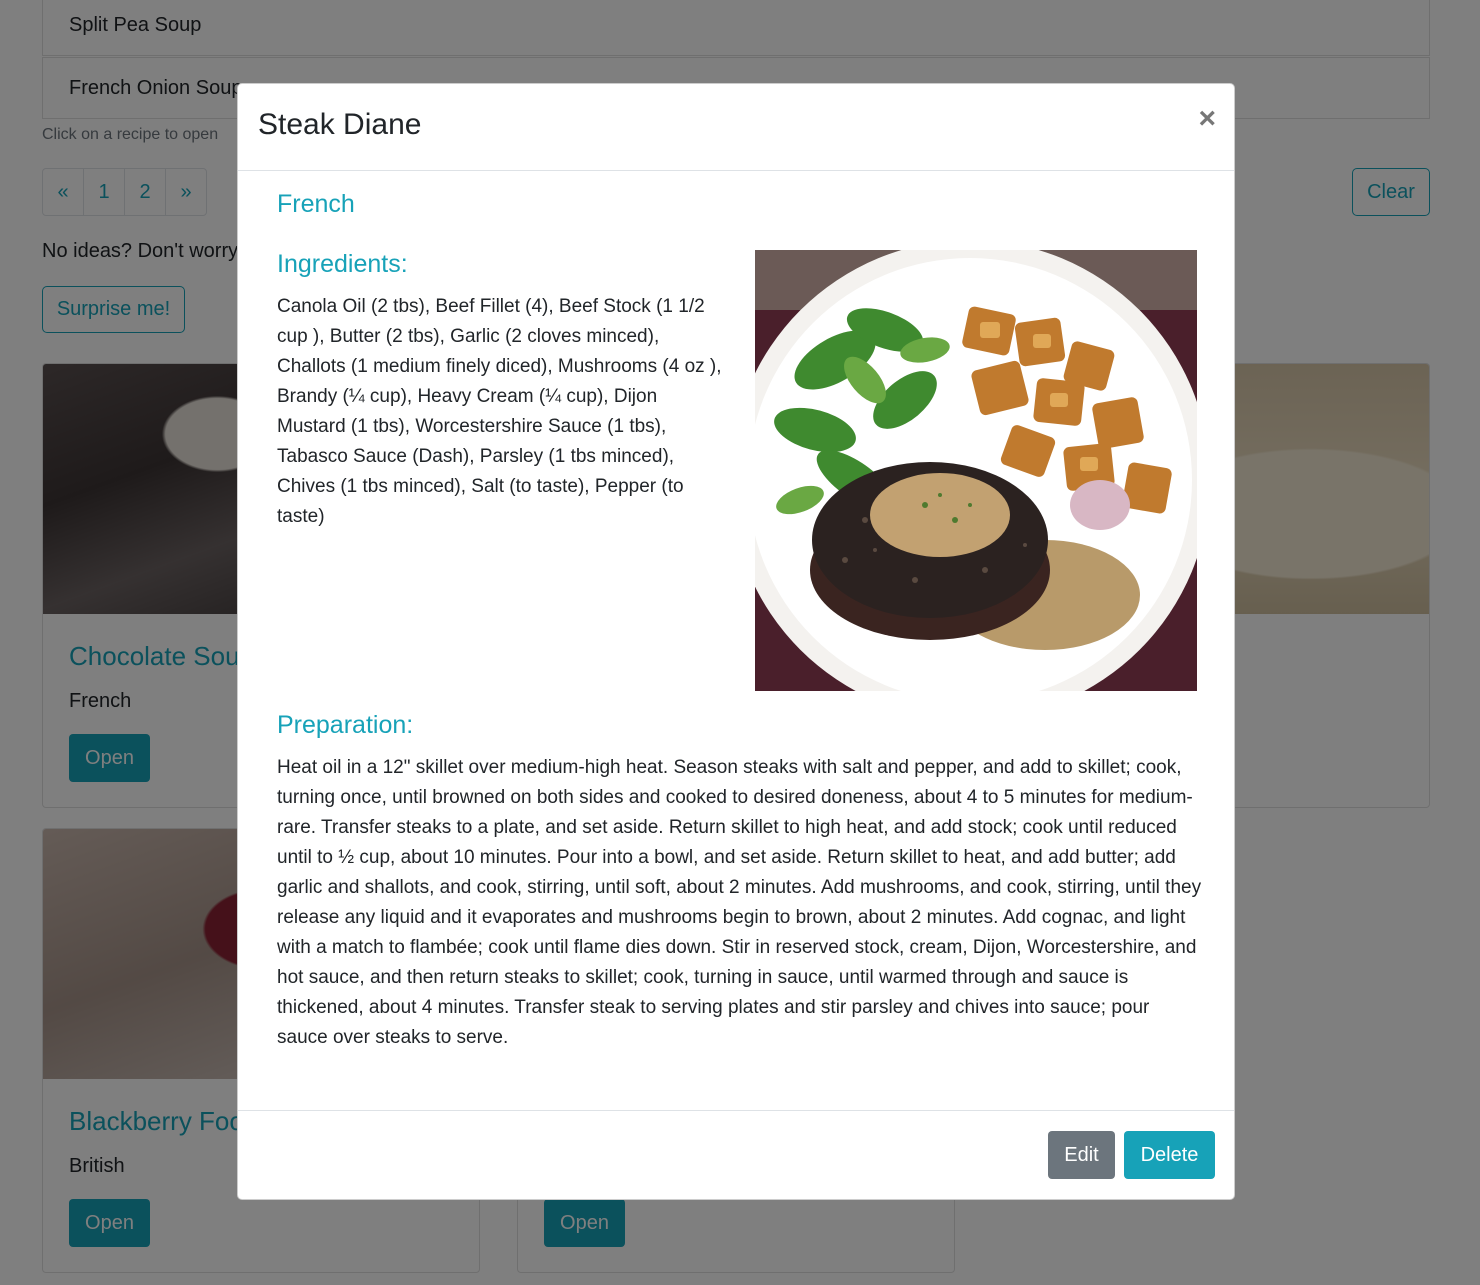 The height and width of the screenshot is (1285, 1480). I want to click on edit-button: Edit, so click(1081, 1155).